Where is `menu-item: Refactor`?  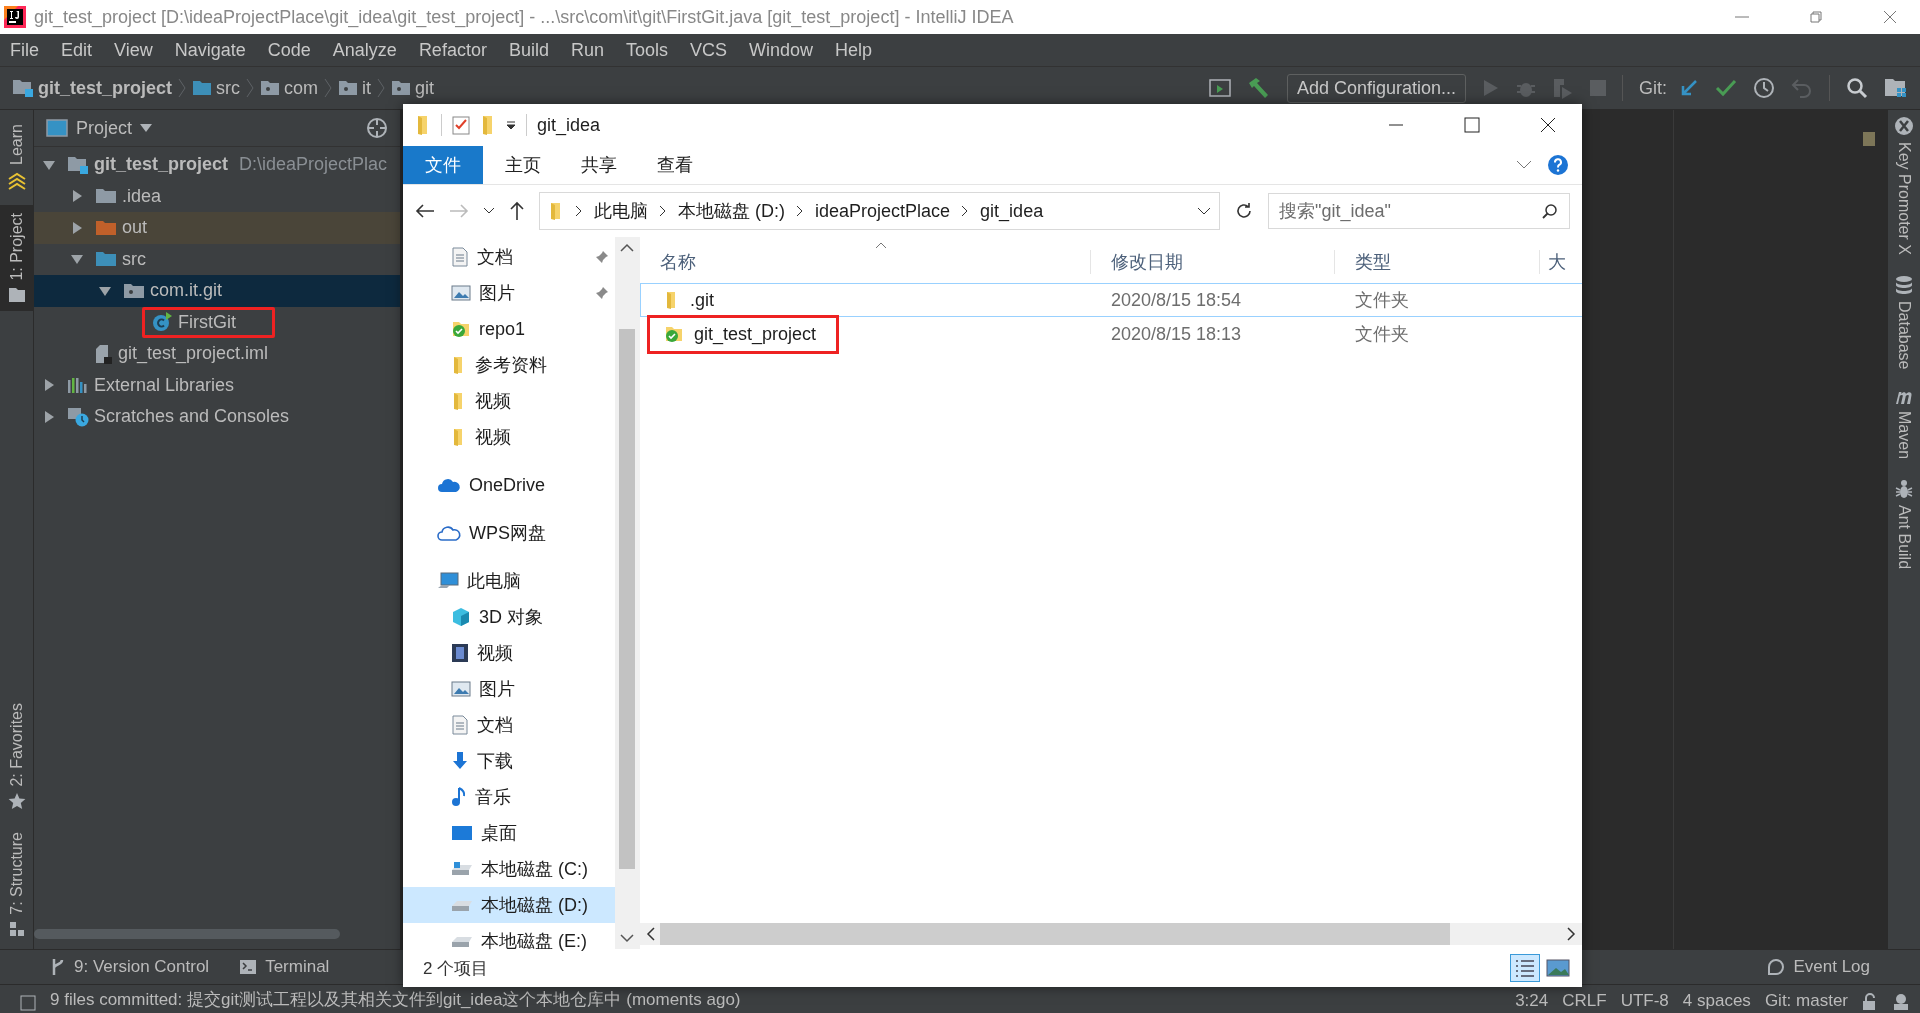
menu-item: Refactor is located at coordinates (452, 50).